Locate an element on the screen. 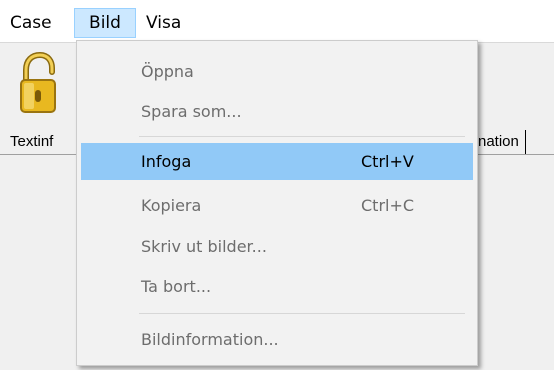  menu-item-shortcut: Ctrl+V is located at coordinates (387, 161).